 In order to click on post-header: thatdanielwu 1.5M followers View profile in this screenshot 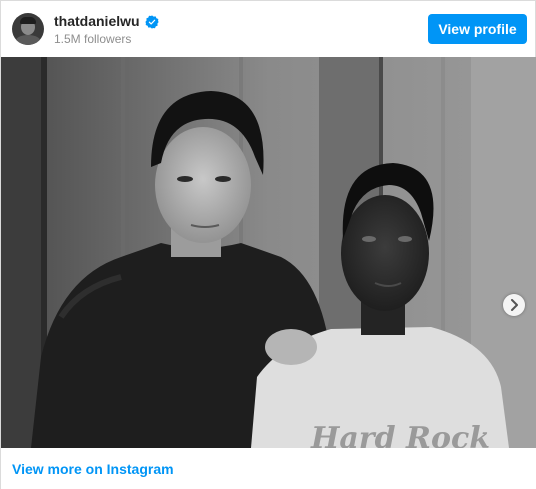, I will do `click(268, 29)`.